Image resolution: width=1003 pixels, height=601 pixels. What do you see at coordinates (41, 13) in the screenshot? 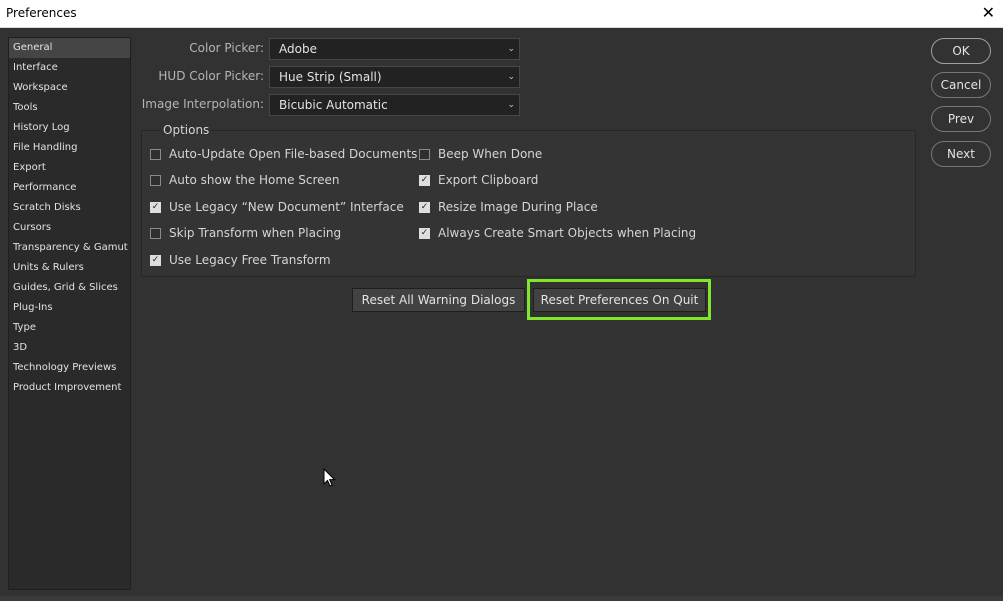
I see `window-title: Preferences` at bounding box center [41, 13].